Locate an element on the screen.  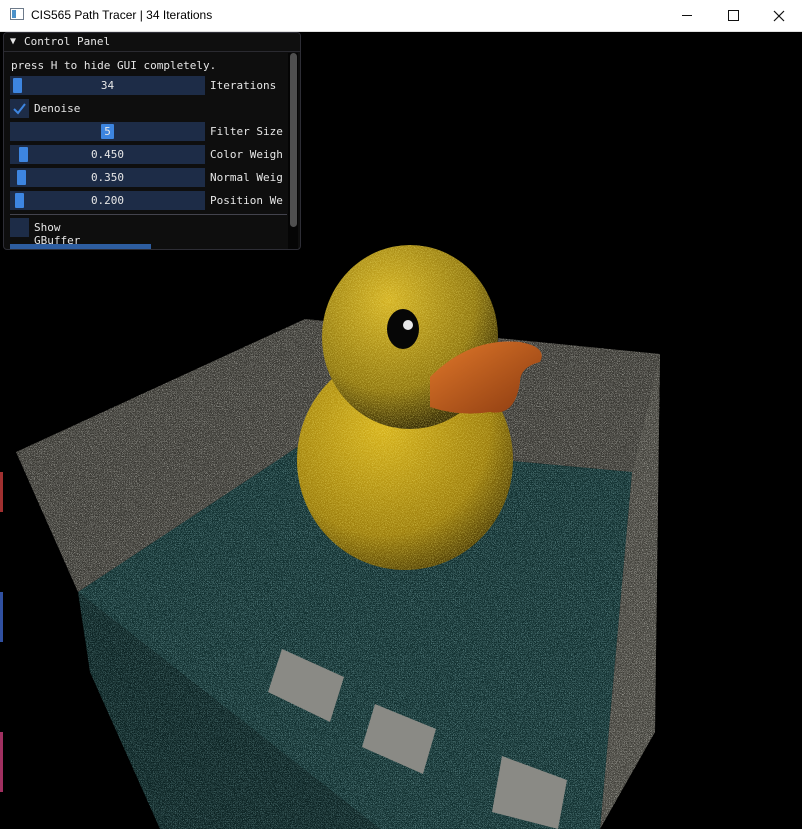
scrollbar-thumb is located at coordinates (293, 140).